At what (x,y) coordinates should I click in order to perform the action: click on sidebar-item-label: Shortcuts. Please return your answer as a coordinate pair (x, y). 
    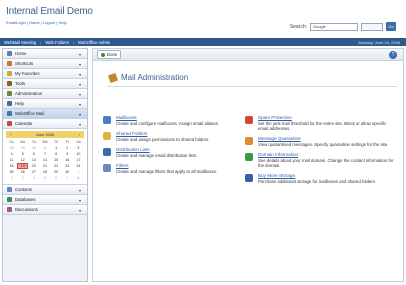
    Looking at the image, I should click on (24, 63).